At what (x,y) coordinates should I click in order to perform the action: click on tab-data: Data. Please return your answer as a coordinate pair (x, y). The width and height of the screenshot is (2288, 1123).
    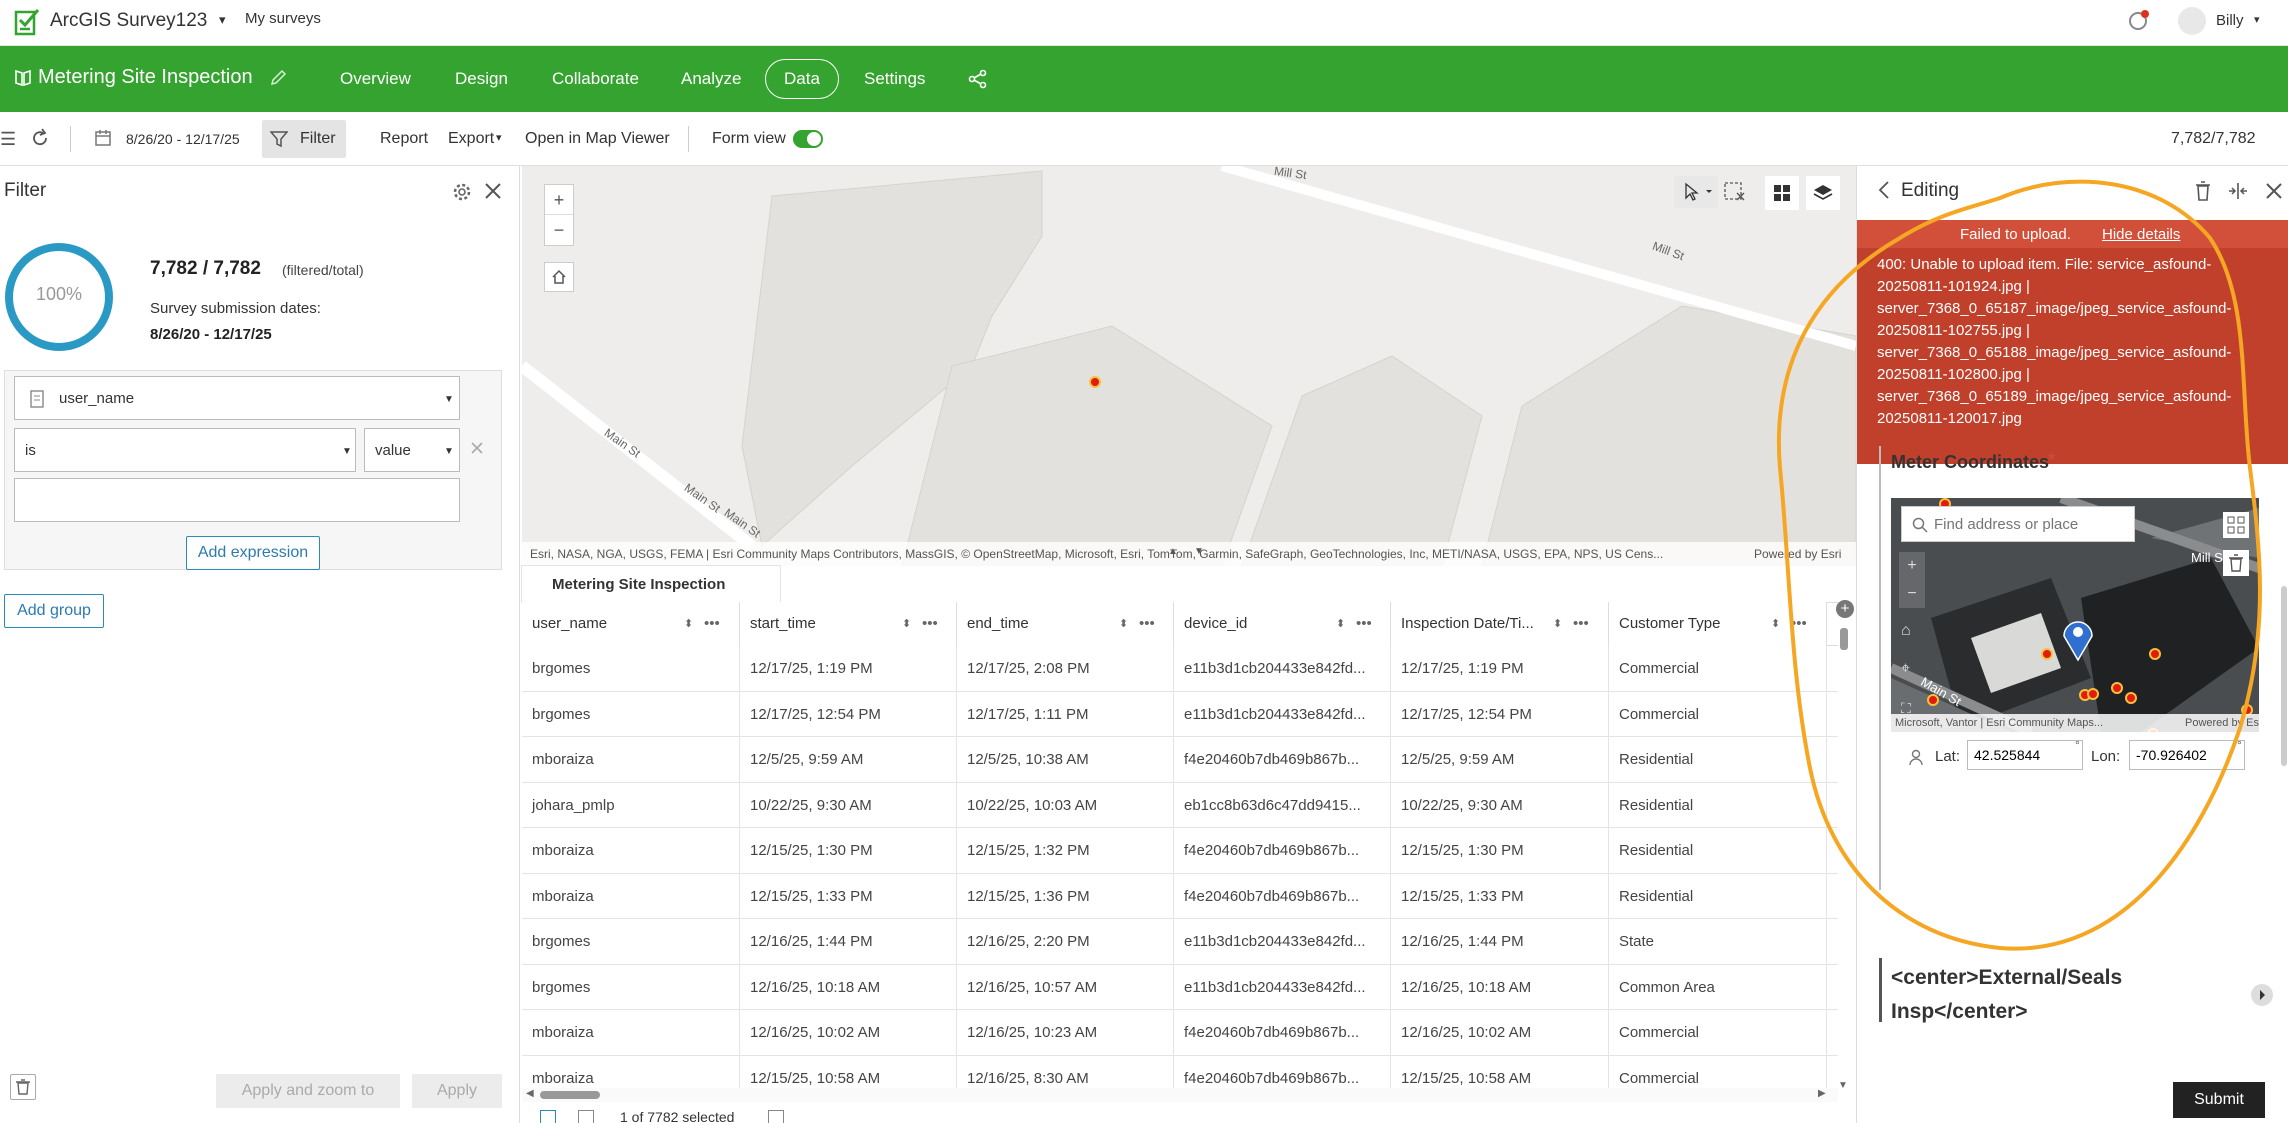
    Looking at the image, I should click on (802, 79).